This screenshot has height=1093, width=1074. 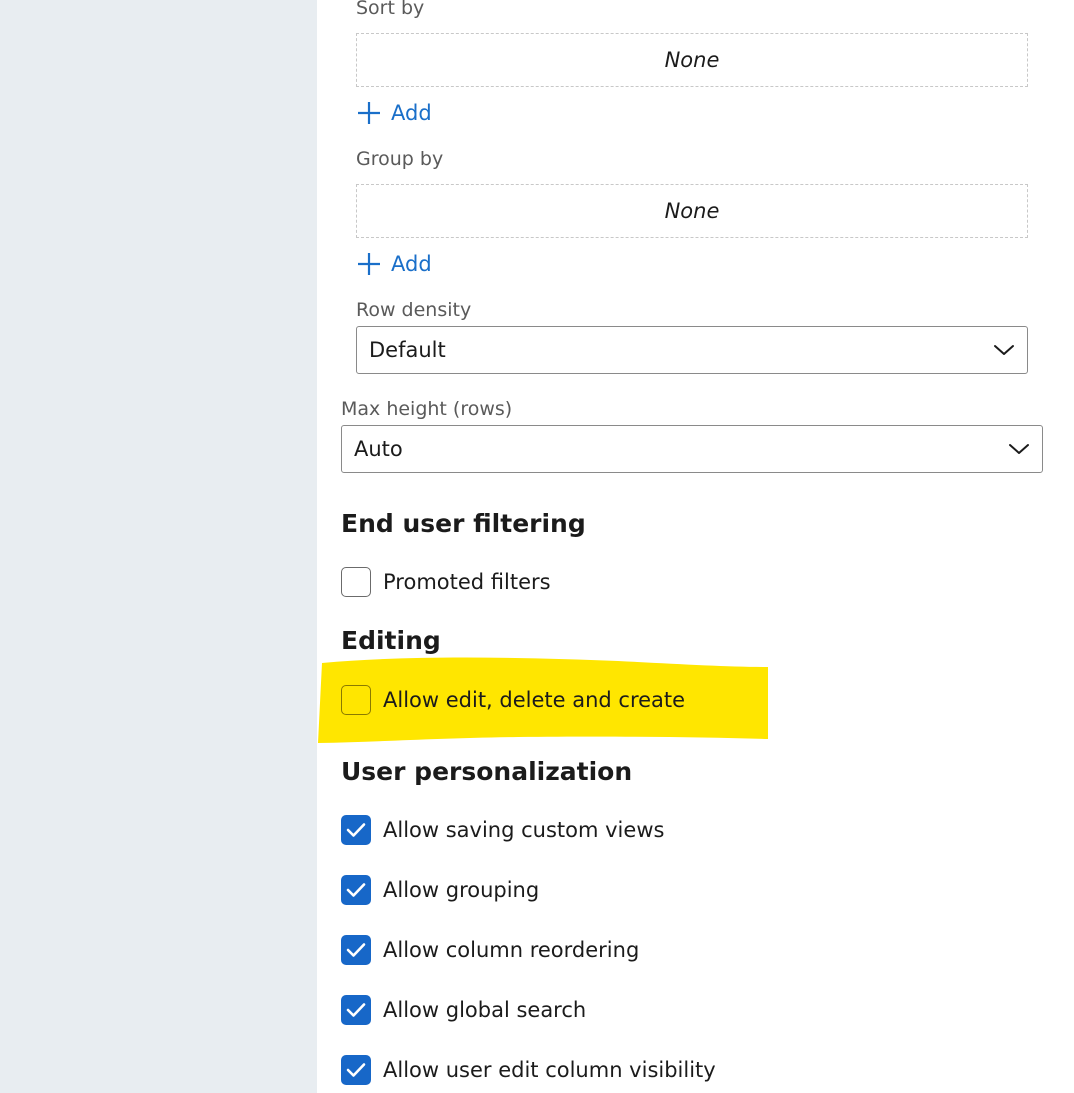 I want to click on sort-by-add-button: Add, so click(x=394, y=113).